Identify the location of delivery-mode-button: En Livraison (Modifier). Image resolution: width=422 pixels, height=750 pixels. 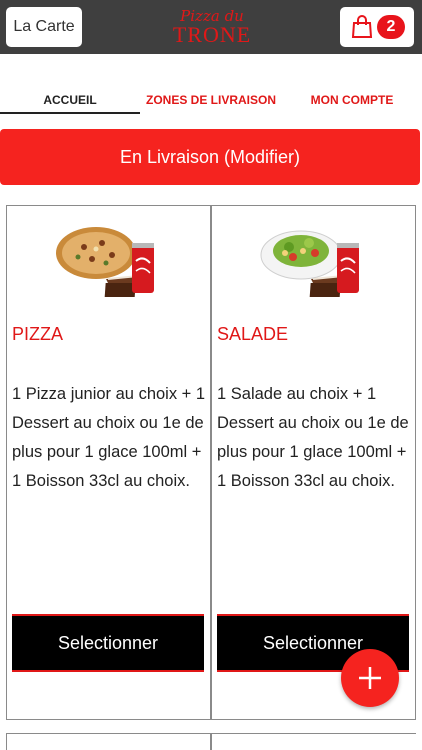
(210, 157).